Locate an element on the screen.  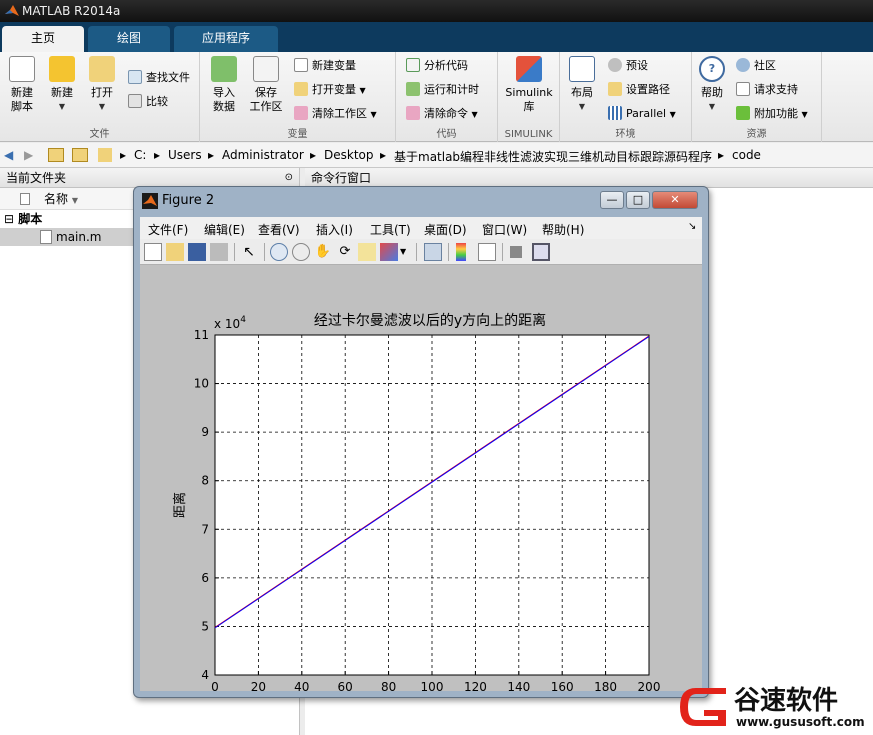
simulink-library-label: Simulink 库 is located at coordinates (529, 99).